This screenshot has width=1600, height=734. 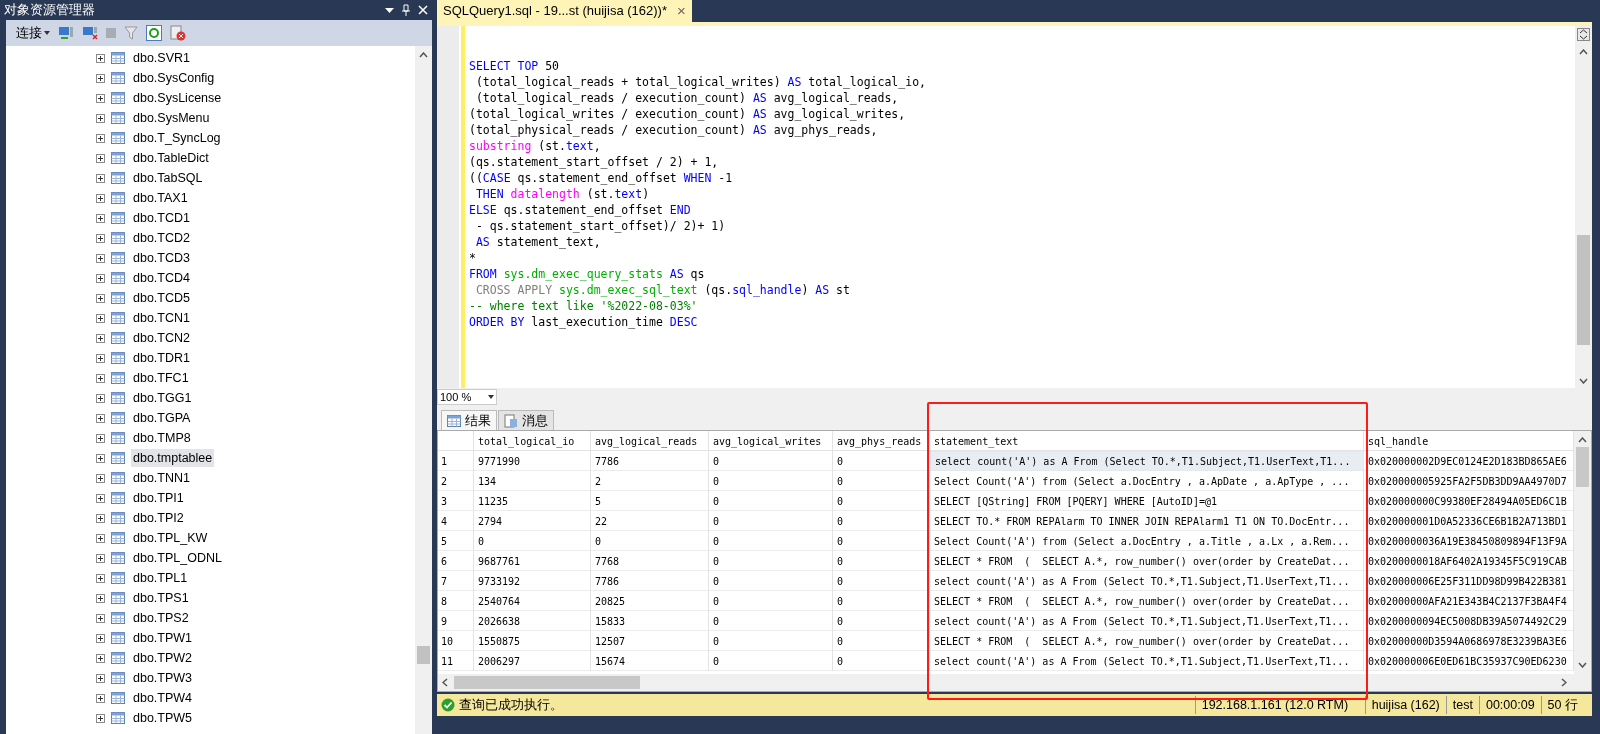 I want to click on row-number: 9, so click(x=456, y=621).